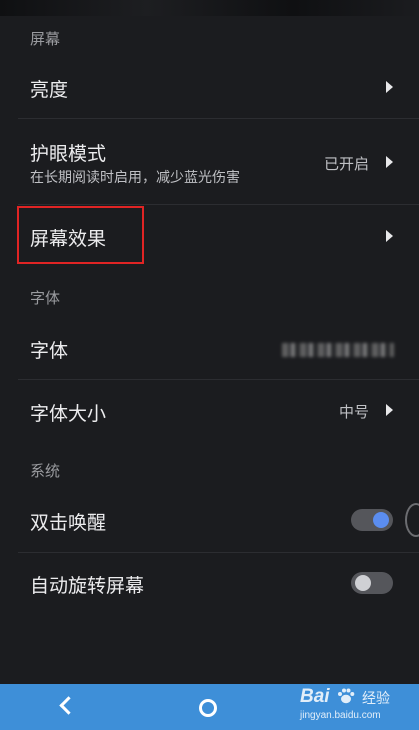  Describe the element at coordinates (338, 350) in the screenshot. I see `font-name-value-blurred` at that location.